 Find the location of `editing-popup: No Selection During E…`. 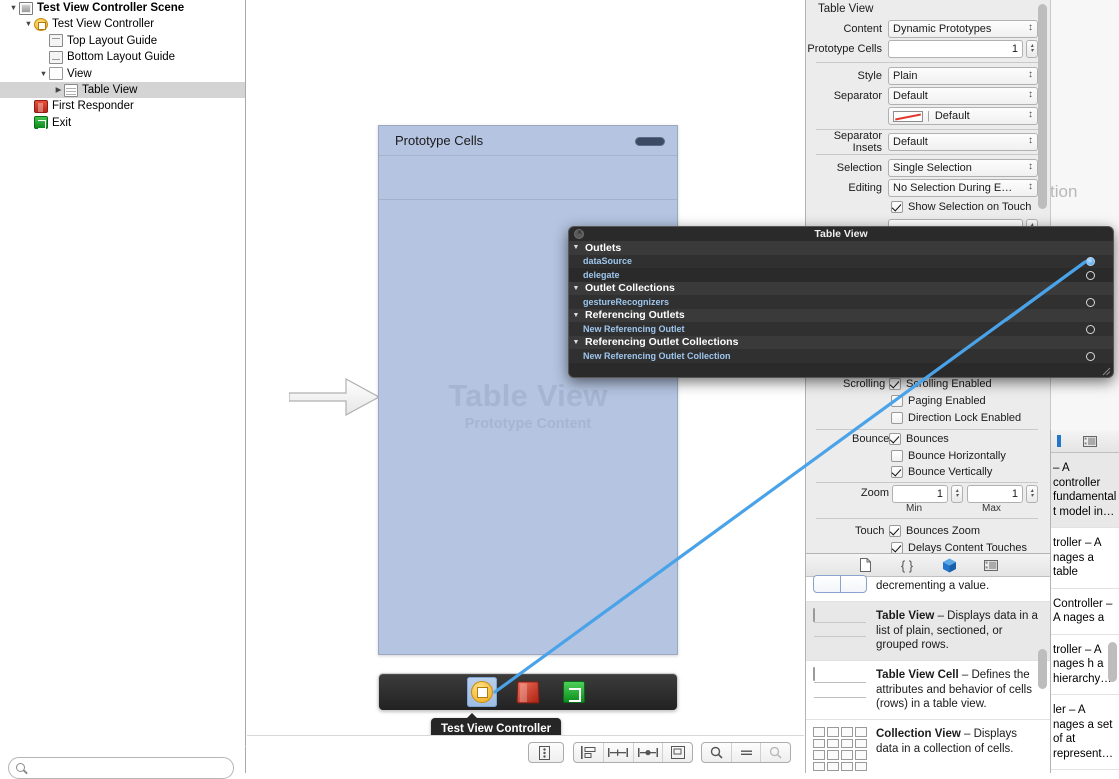

editing-popup: No Selection During E… is located at coordinates (963, 188).